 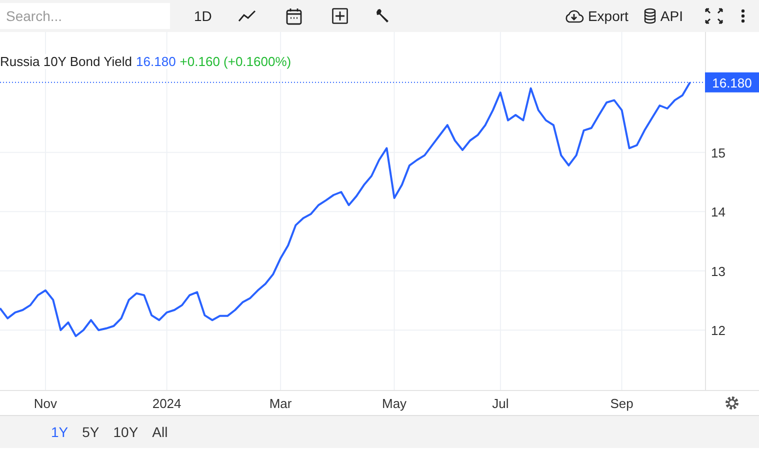 I want to click on more-icon, so click(x=743, y=16).